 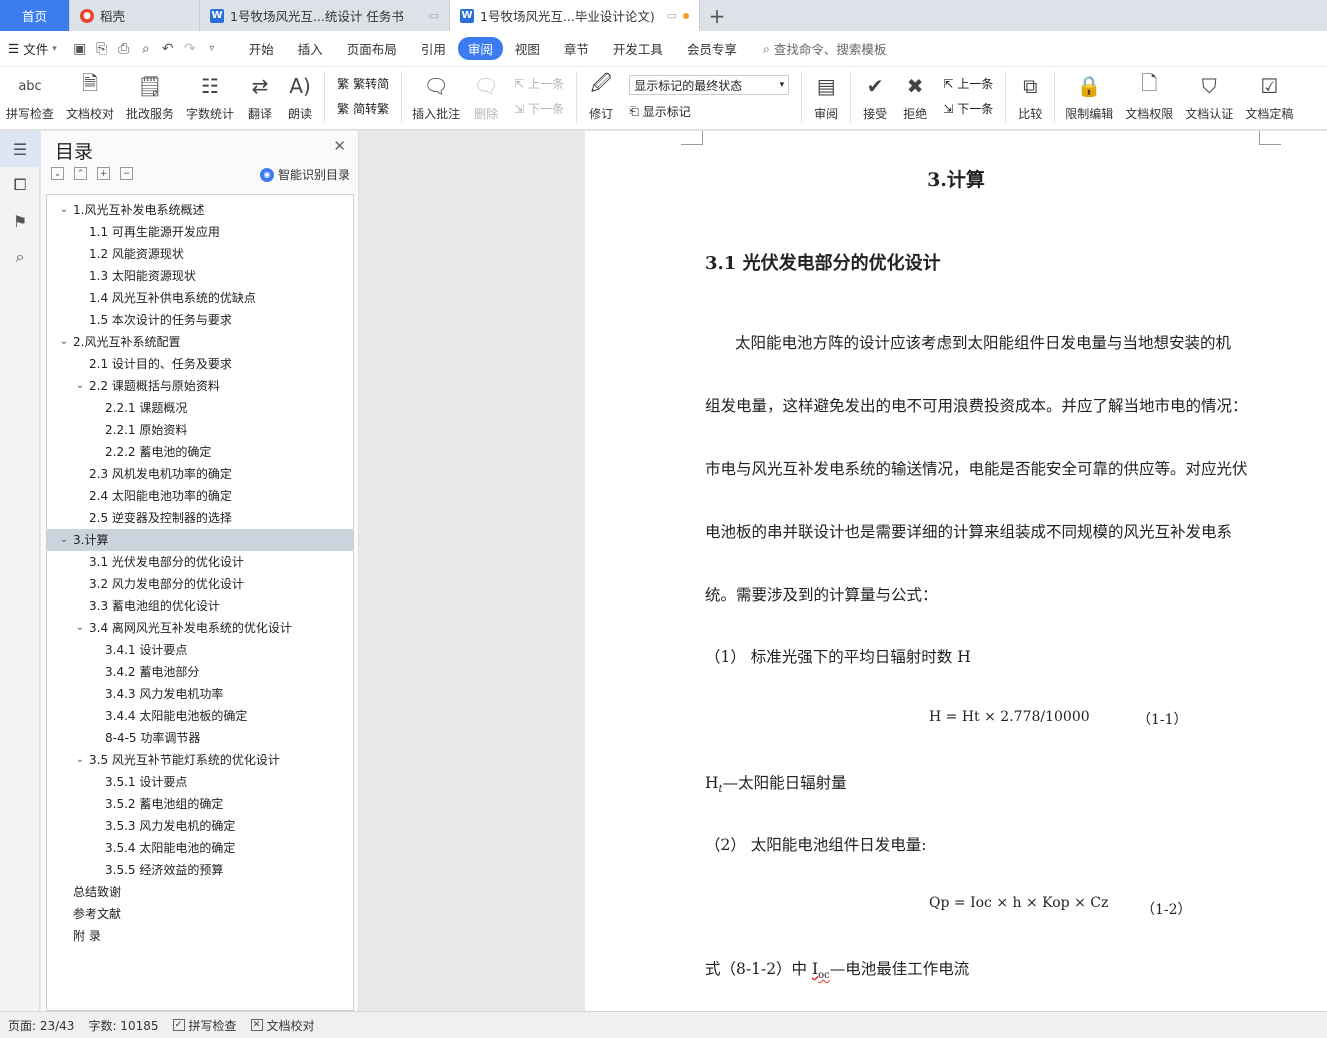 I want to click on doc-proof-button: 🗎 文档校对, so click(x=90, y=96).